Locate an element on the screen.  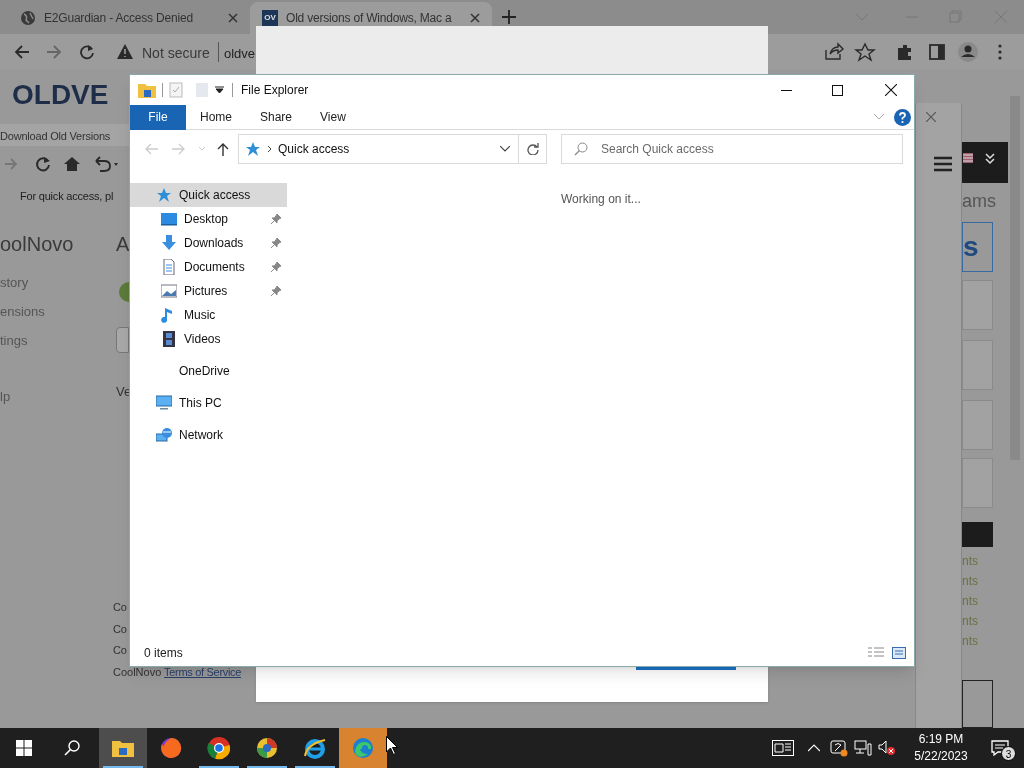
logo-box: s is located at coordinates (977, 247).